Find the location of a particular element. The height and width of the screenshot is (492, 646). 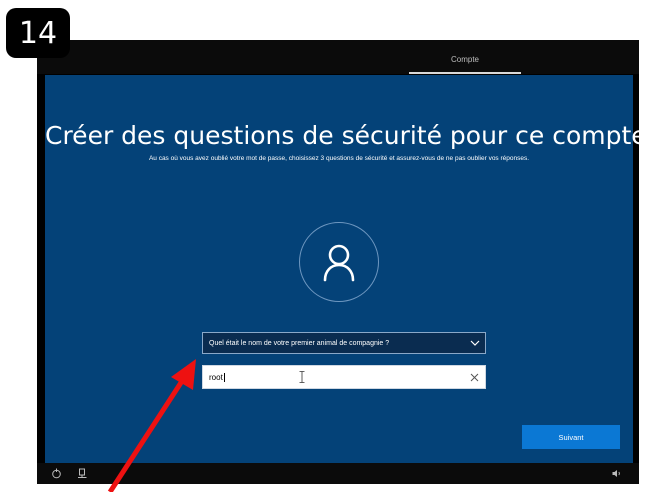

bottom-bar is located at coordinates (338, 473).